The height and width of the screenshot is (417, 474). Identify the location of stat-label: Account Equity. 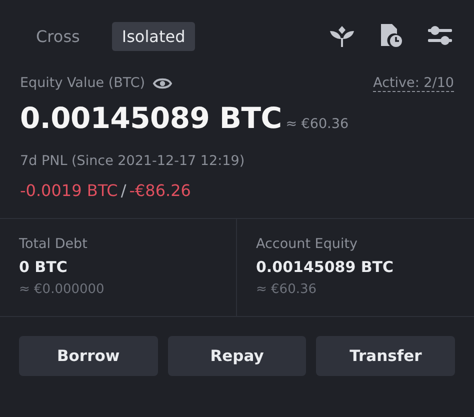
(307, 244).